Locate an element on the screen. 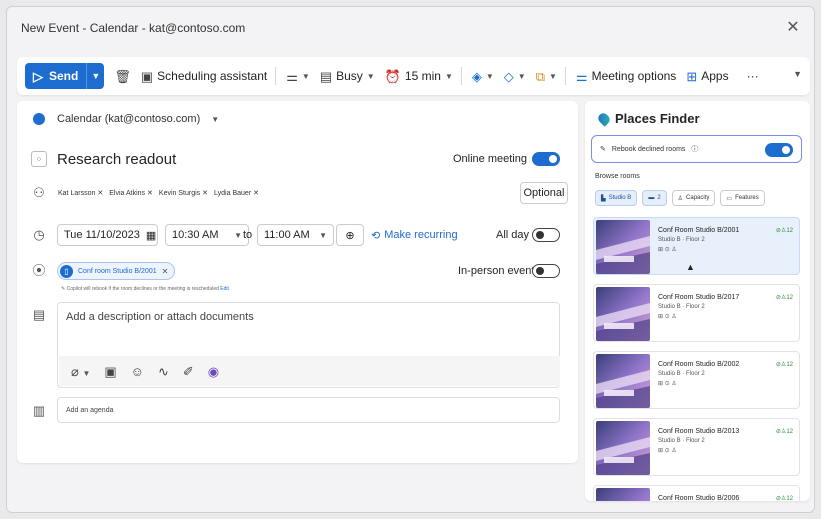  all-day-toggle is located at coordinates (546, 235).